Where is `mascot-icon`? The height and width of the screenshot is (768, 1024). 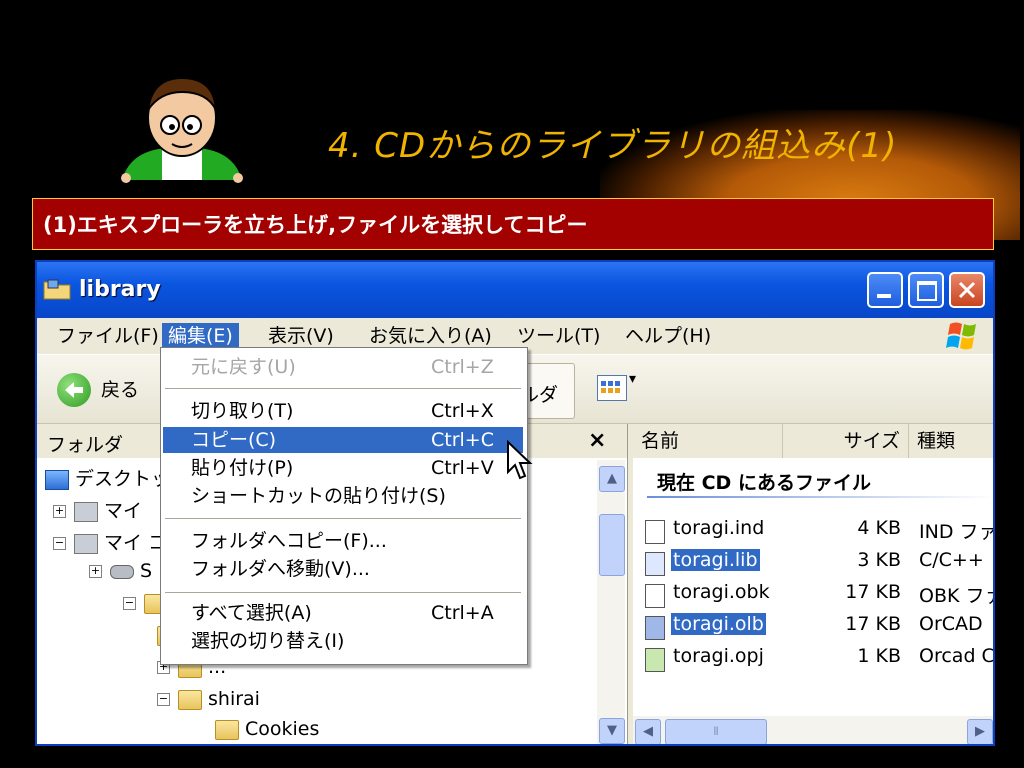 mascot-icon is located at coordinates (182, 129).